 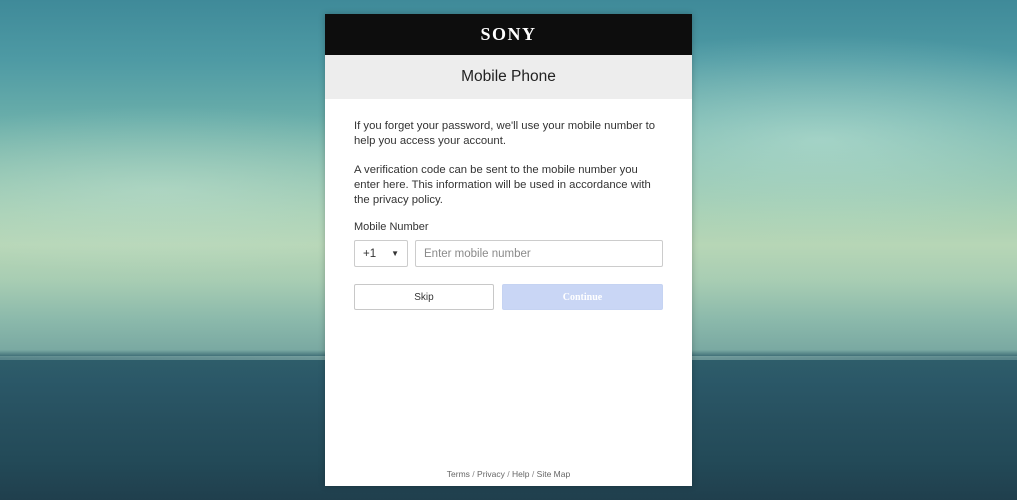 I want to click on continue-button-label: Continue, so click(x=582, y=297).